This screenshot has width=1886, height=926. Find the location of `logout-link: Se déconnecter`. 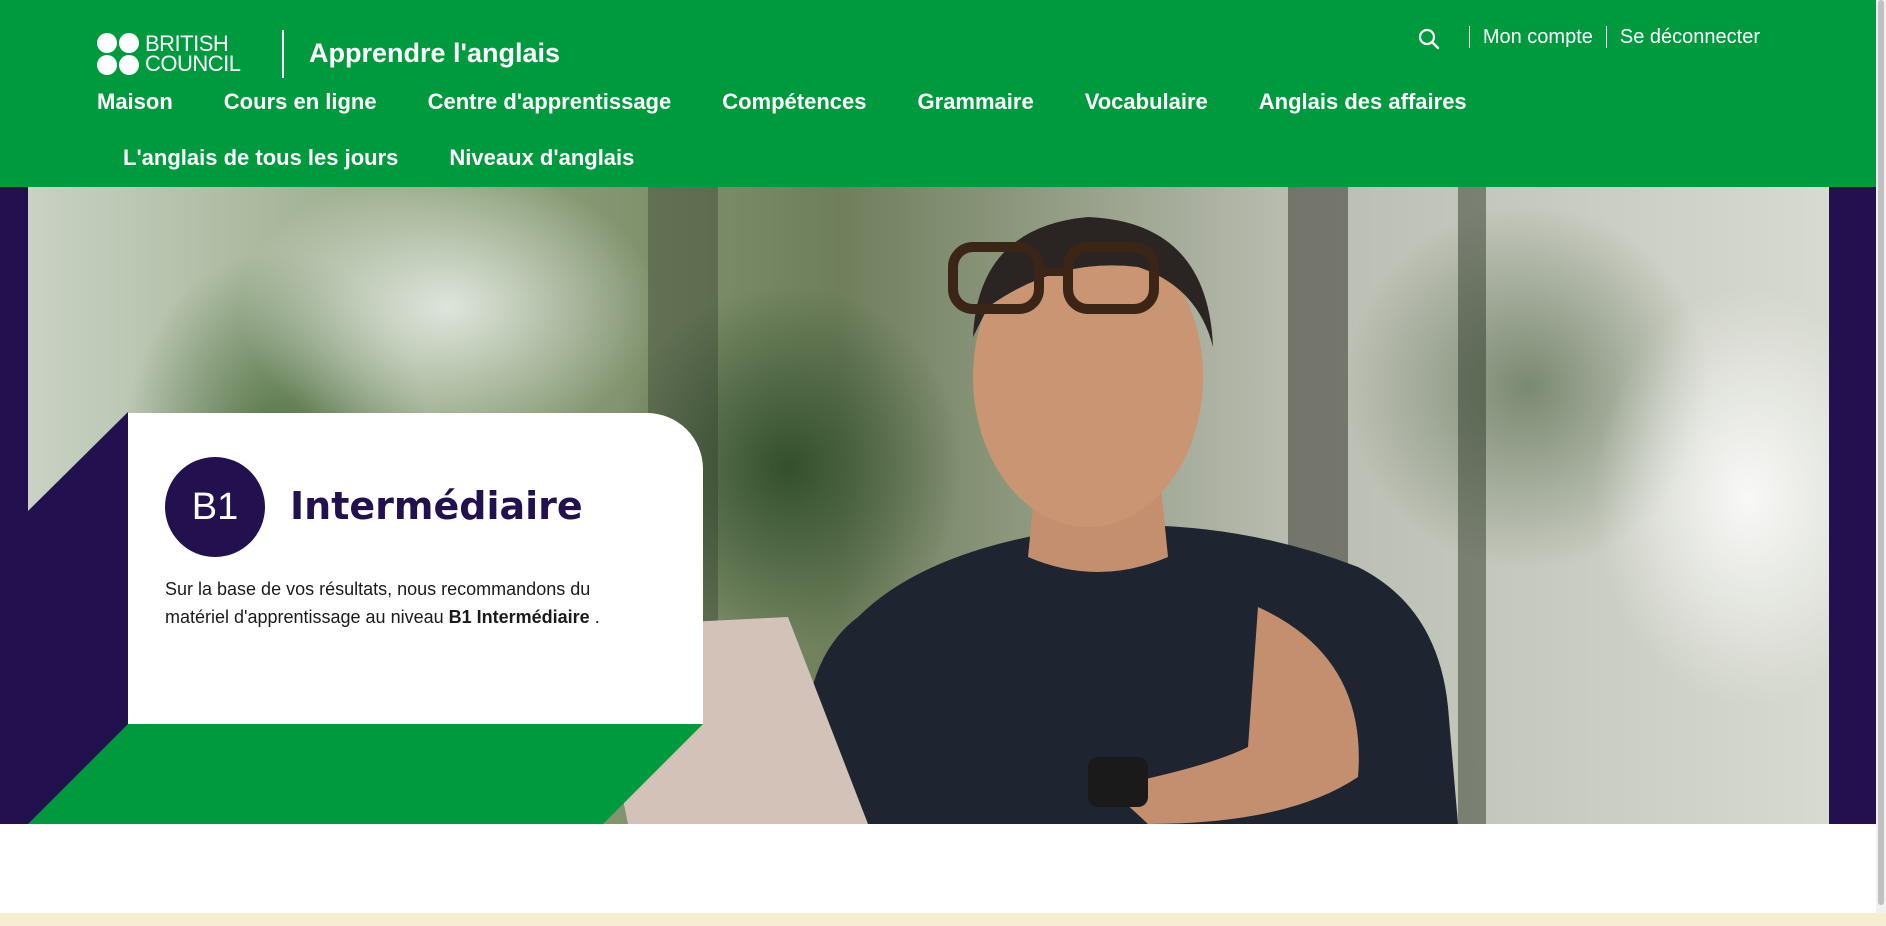

logout-link: Se déconnecter is located at coordinates (1690, 37).